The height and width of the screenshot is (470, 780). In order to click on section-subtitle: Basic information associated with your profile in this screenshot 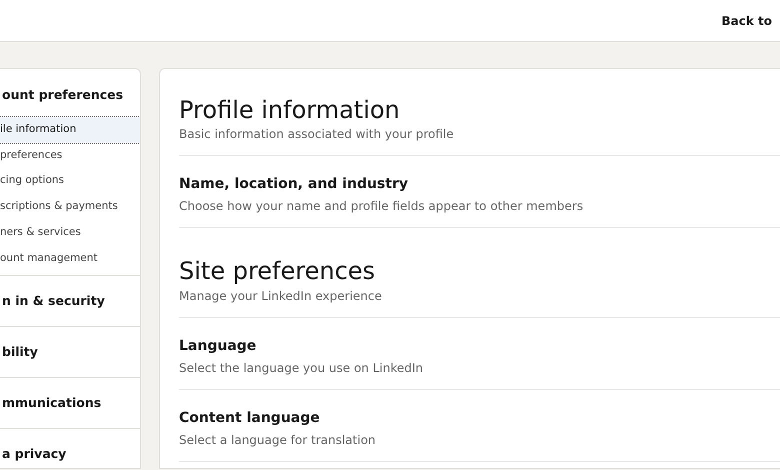, I will do `click(317, 135)`.